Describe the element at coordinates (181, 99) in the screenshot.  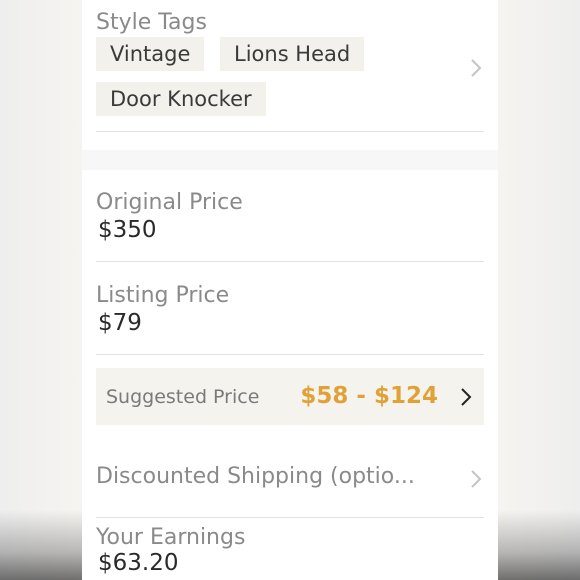
I see `style-tag-door-knocker: Door Knocker` at that location.